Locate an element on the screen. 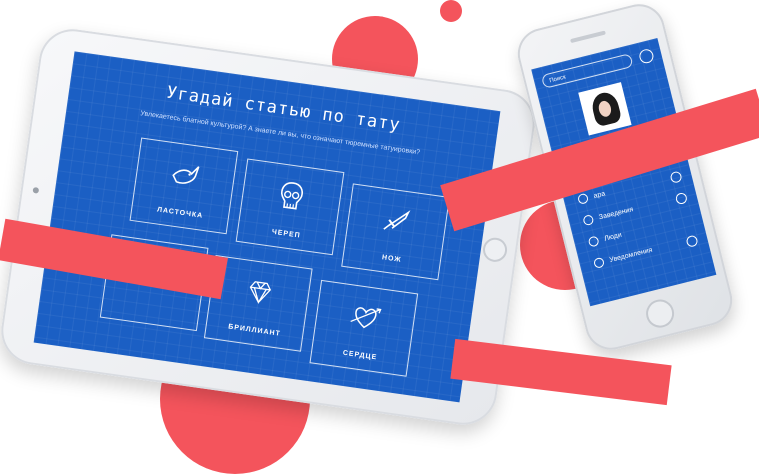  card-label: ЧЕРЕП is located at coordinates (286, 234).